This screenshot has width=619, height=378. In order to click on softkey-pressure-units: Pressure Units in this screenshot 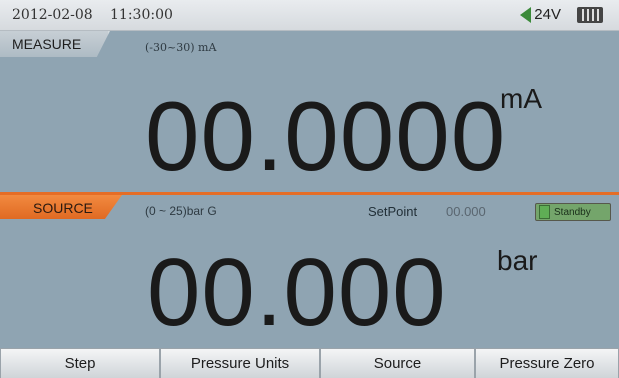, I will do `click(240, 363)`.